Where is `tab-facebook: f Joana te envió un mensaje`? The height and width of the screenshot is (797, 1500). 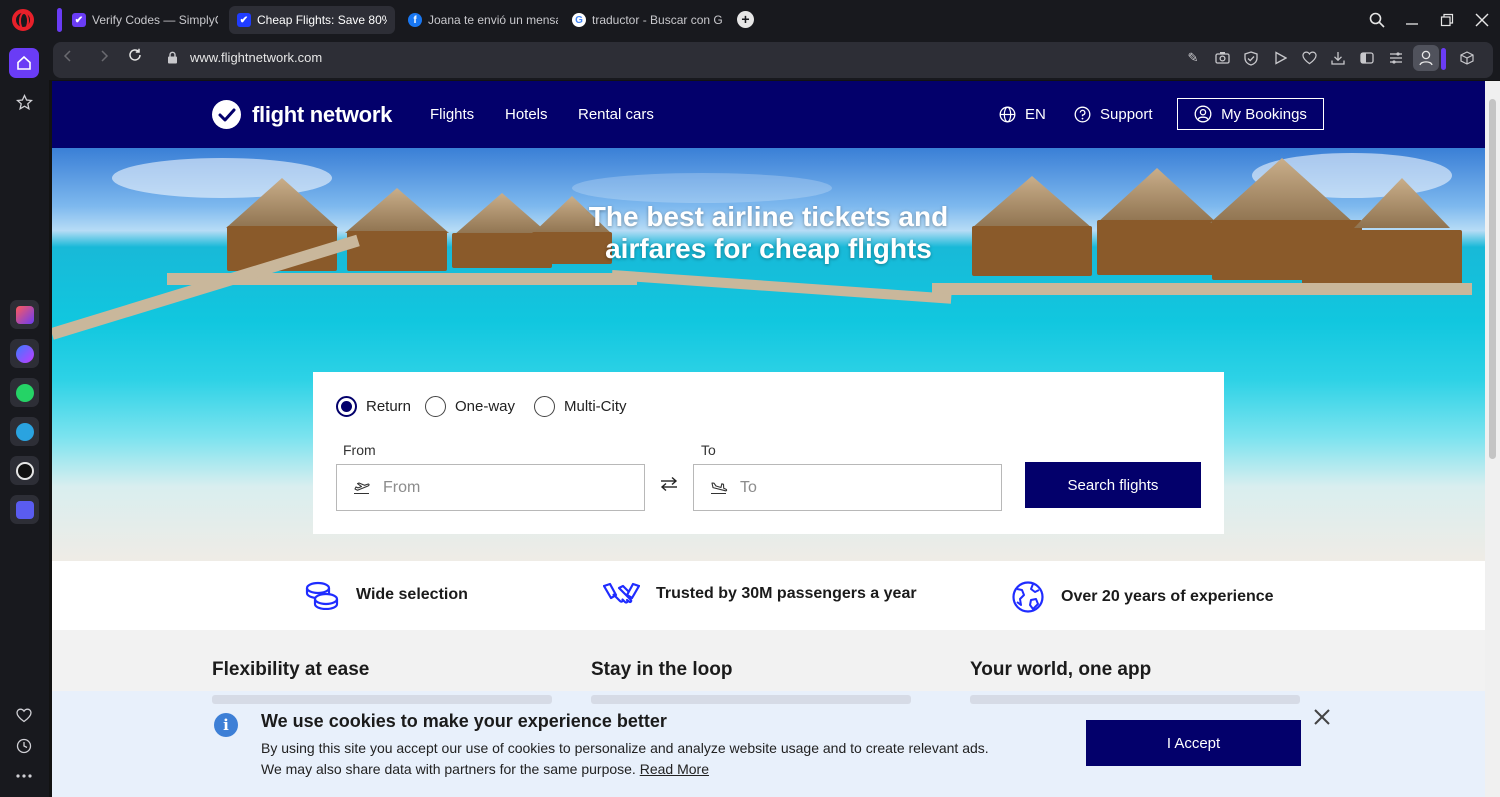
tab-facebook: f Joana te envió un mensaje is located at coordinates (483, 20).